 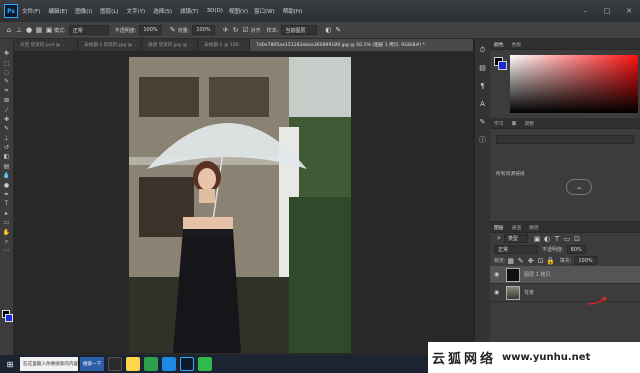 I want to click on layer-name: 图层 1 拷贝, so click(x=537, y=274).